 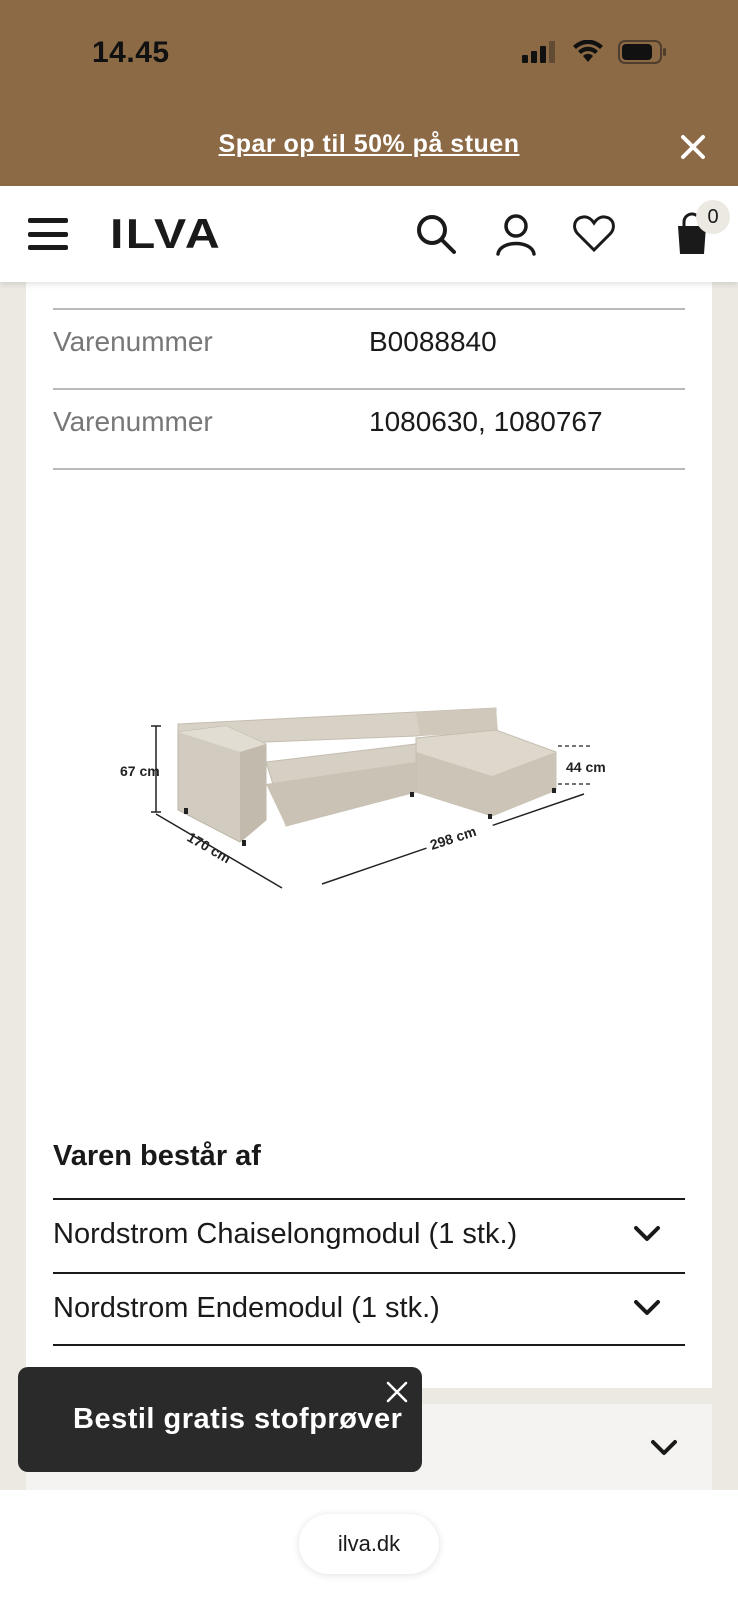 I want to click on accordion-item: Nordstrom Endemodul (1 stk.), so click(x=369, y=1309).